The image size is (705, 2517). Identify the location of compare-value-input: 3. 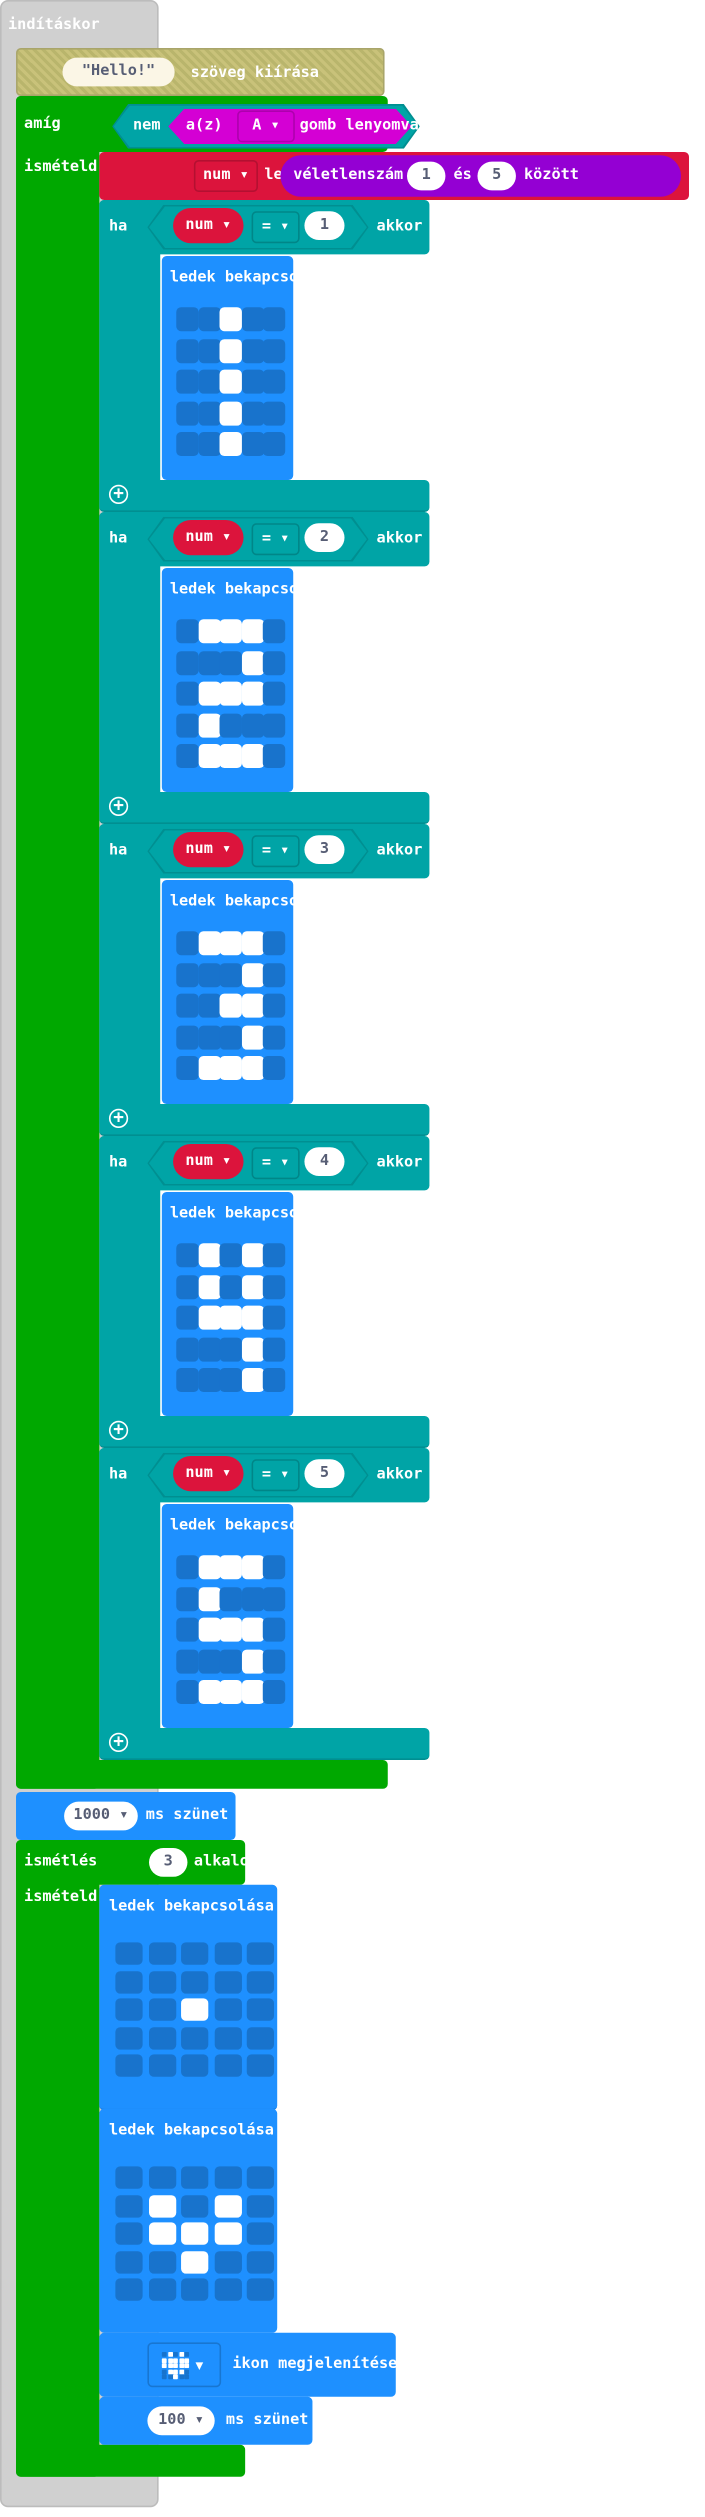
(324, 849).